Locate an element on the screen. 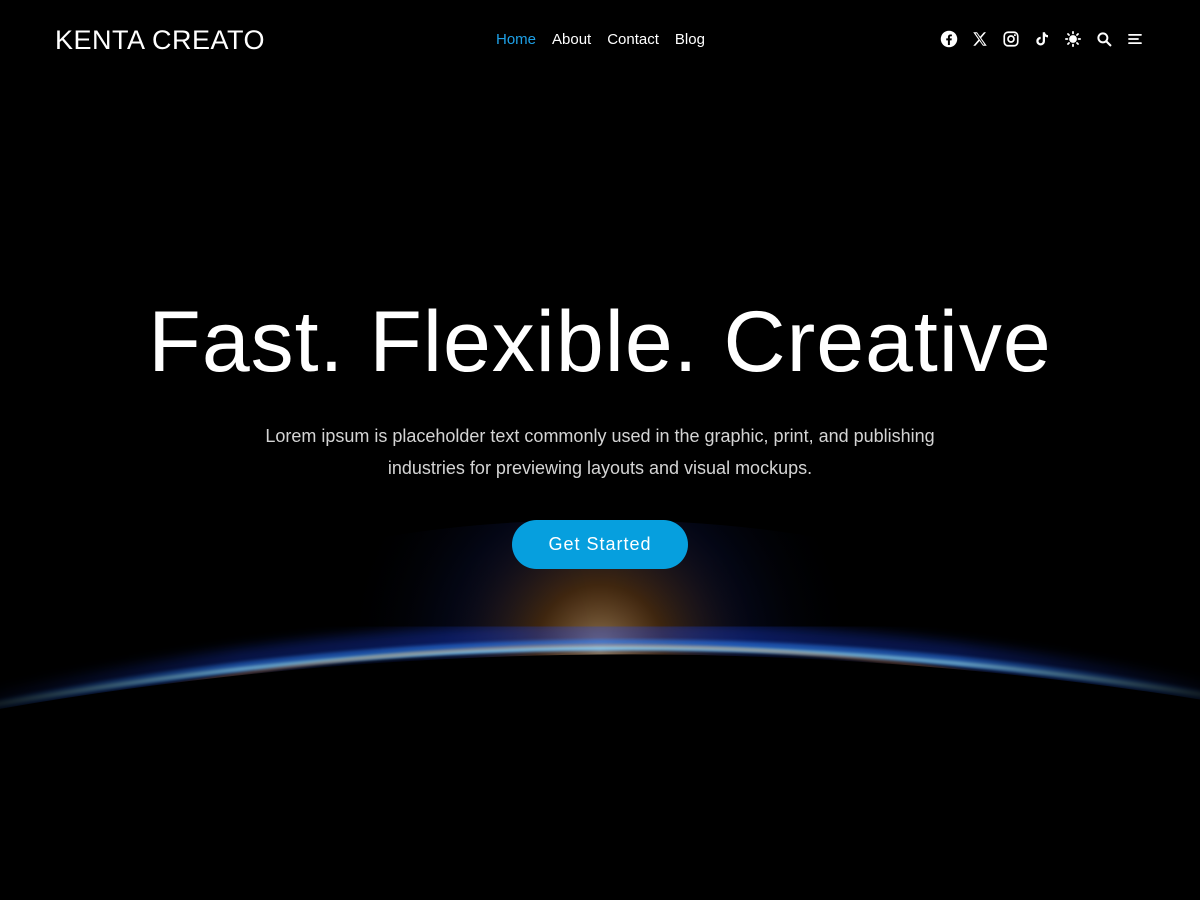  get-started-button: Get Started is located at coordinates (600, 544).